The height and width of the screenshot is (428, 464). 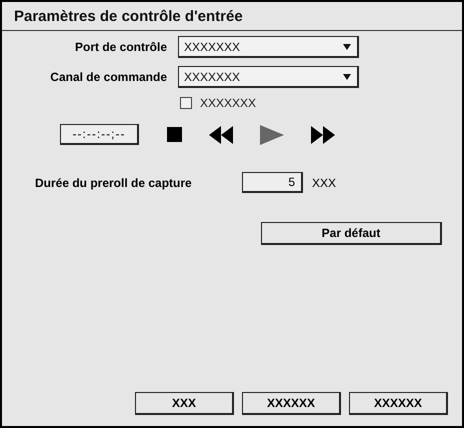 What do you see at coordinates (324, 183) in the screenshot?
I see `unit-label: XXX` at bounding box center [324, 183].